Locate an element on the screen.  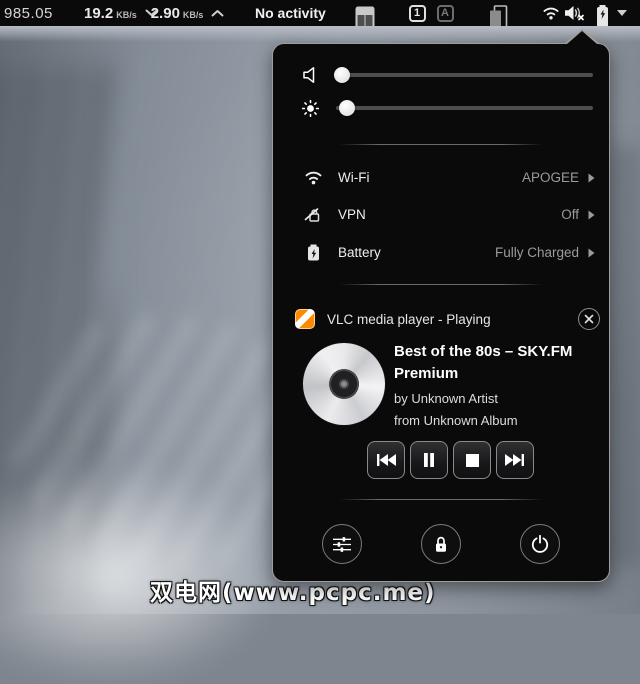
system-monitor-applet: 985.05 is located at coordinates (28, 13).